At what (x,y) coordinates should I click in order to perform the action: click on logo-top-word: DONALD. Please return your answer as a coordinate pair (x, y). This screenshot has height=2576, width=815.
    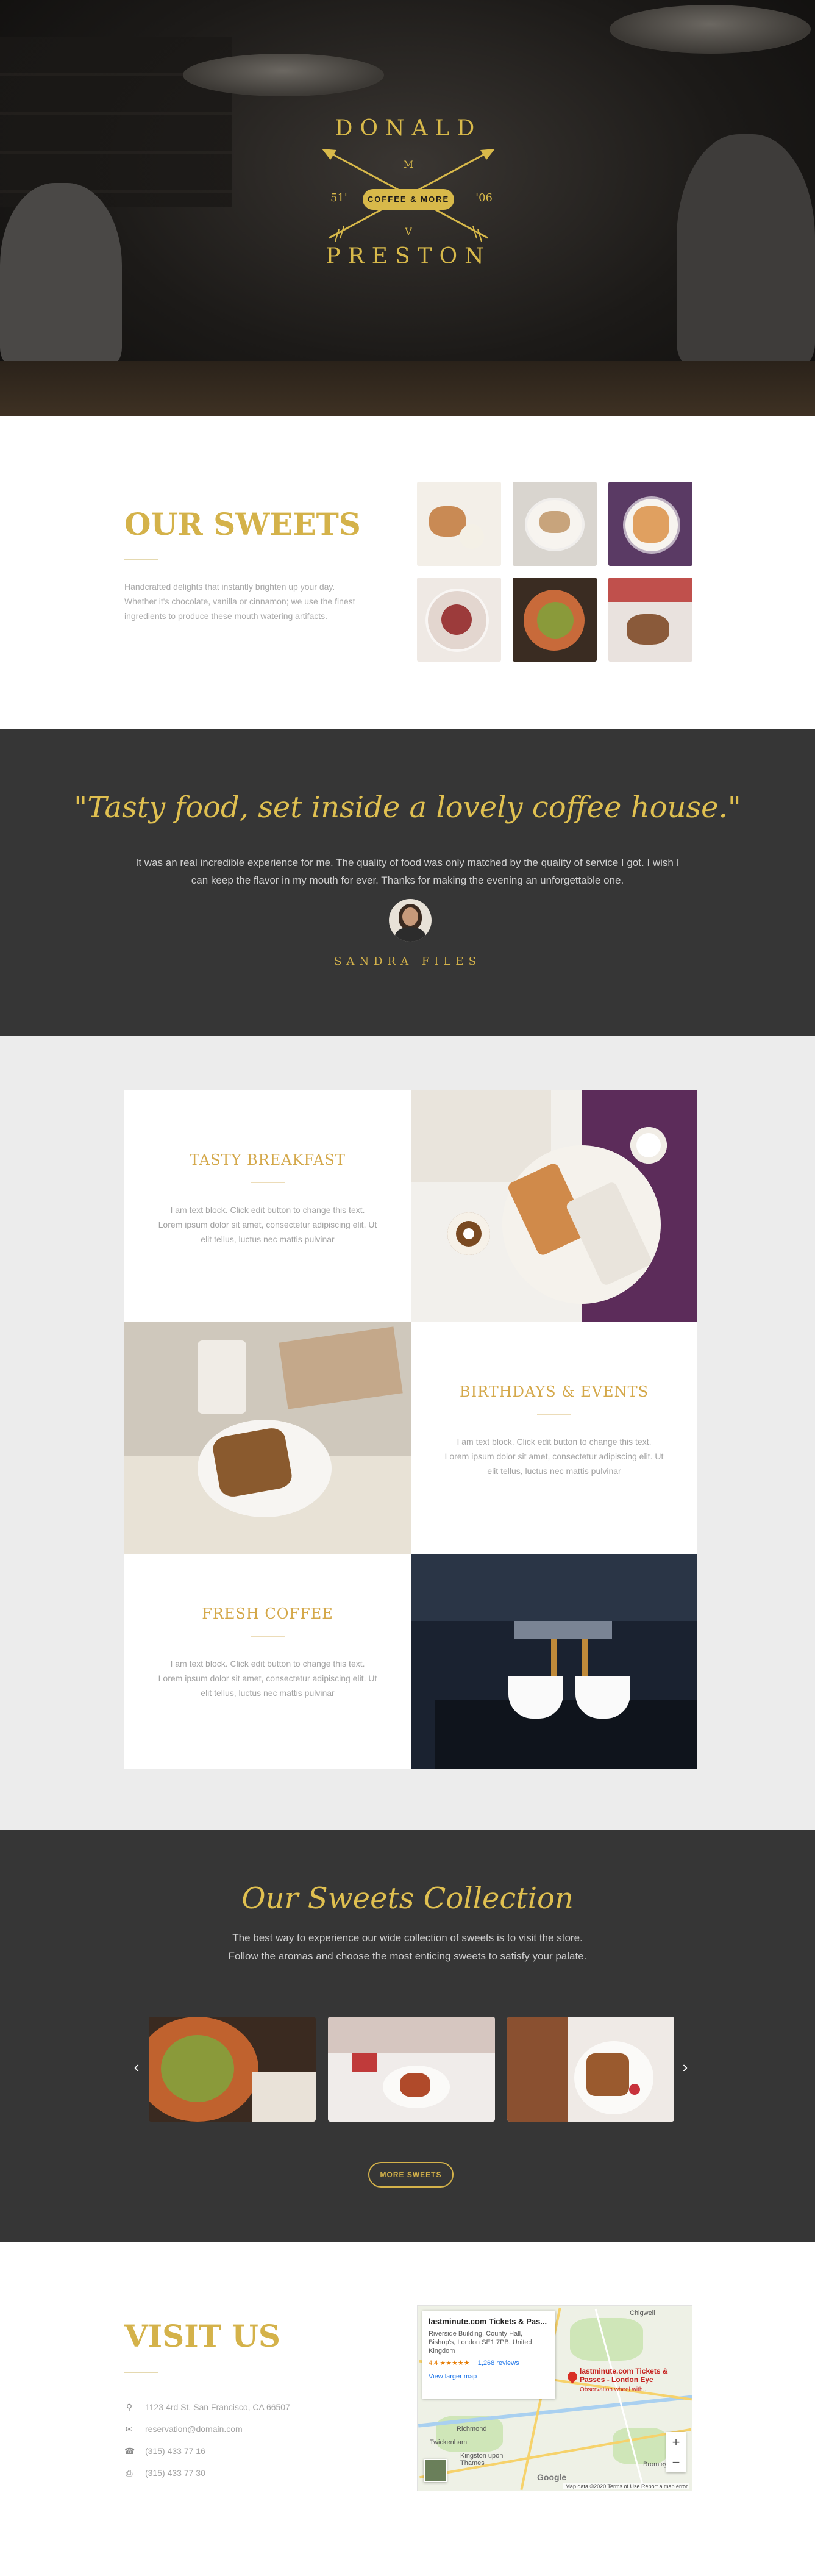
    Looking at the image, I should click on (408, 128).